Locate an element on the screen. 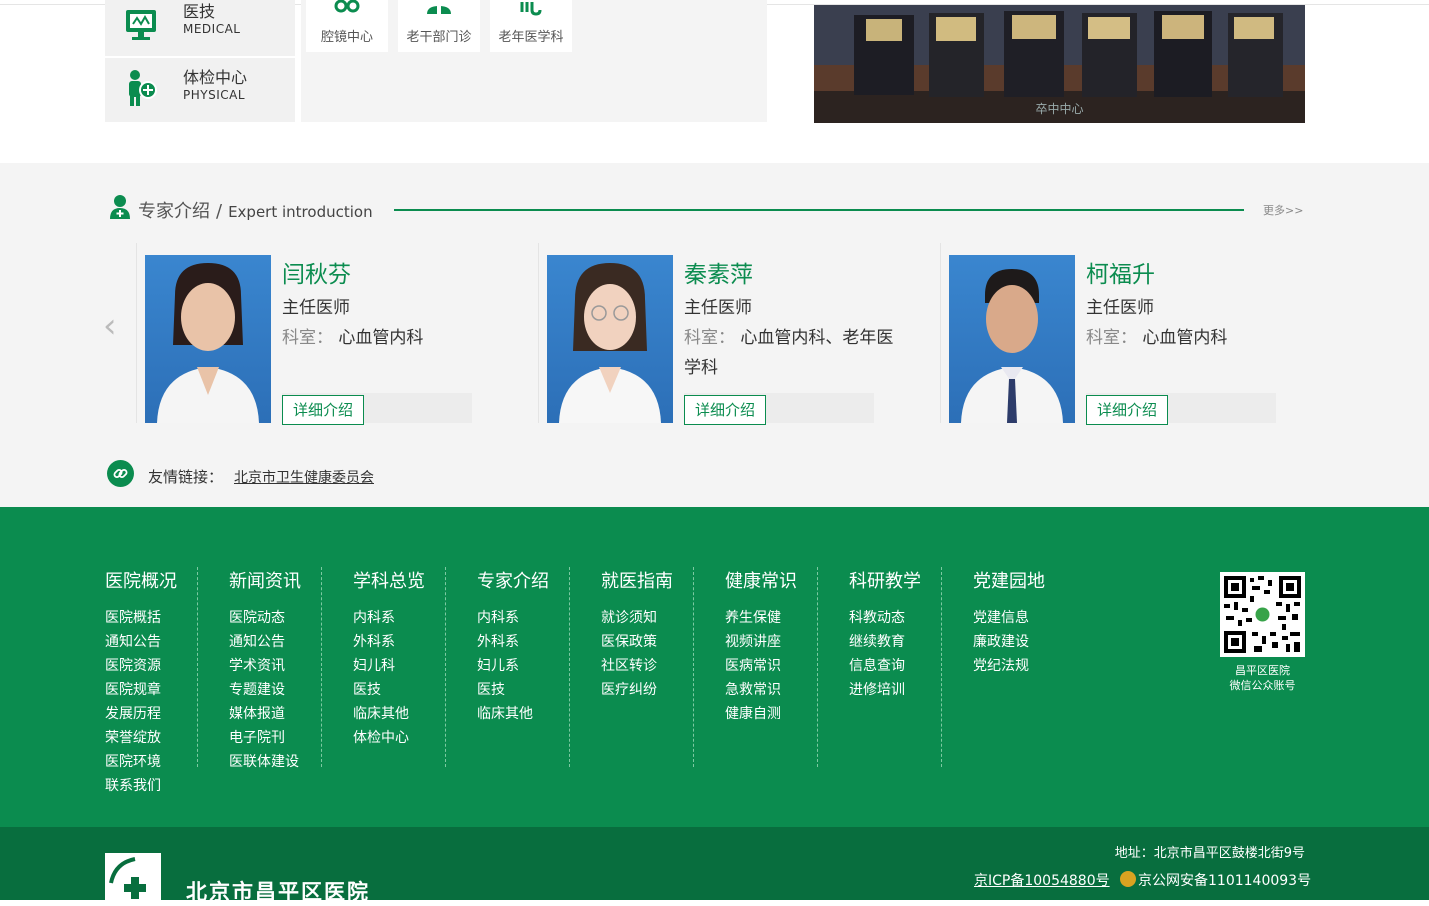 The height and width of the screenshot is (906, 1429). sub-tile-endoscopy: 腔镜中心 is located at coordinates (347, 26).